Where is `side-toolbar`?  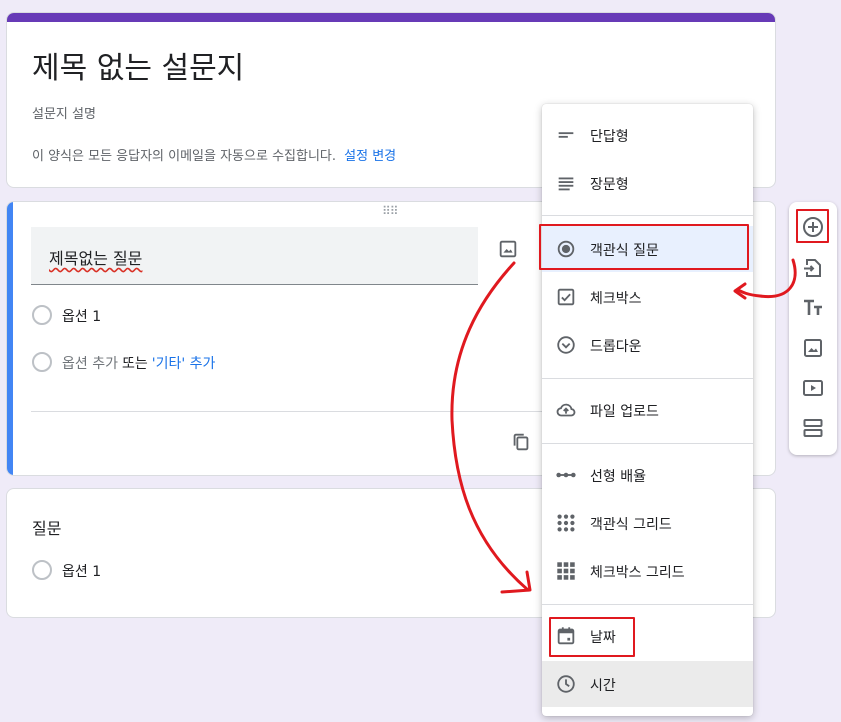
side-toolbar is located at coordinates (813, 328).